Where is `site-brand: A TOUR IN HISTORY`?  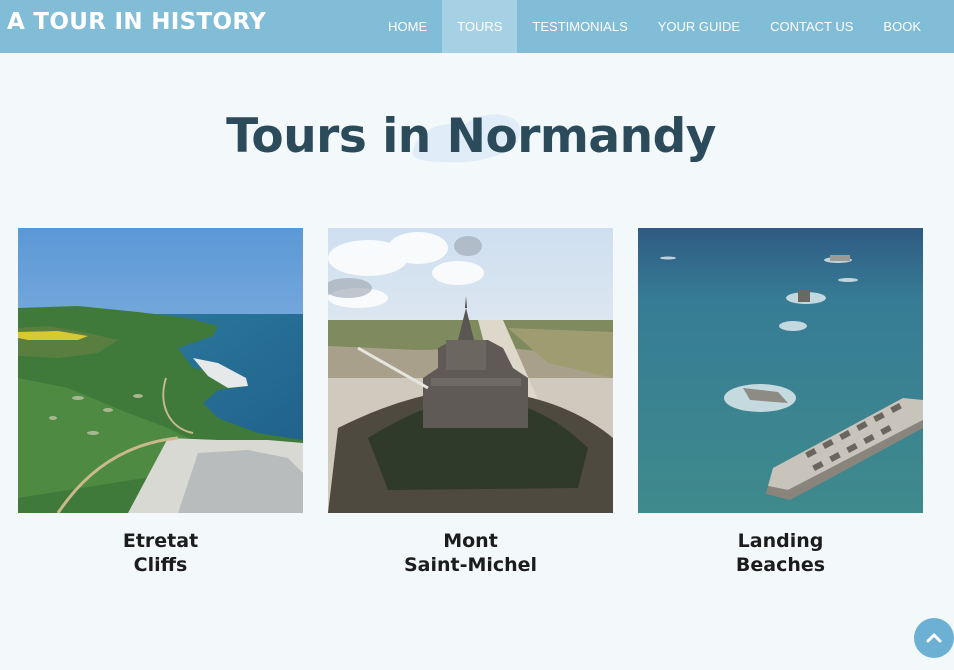 site-brand: A TOUR IN HISTORY is located at coordinates (136, 22).